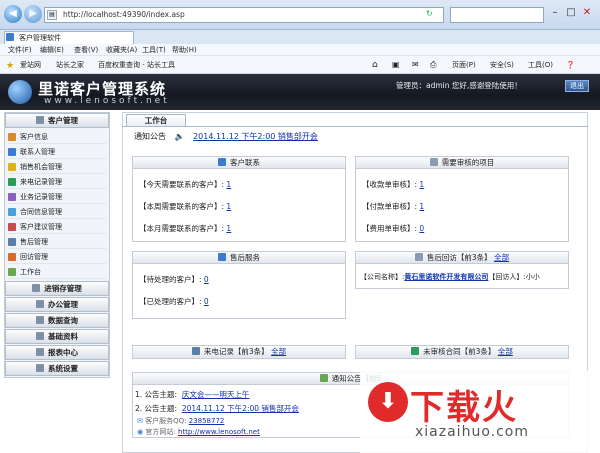  What do you see at coordinates (12, 227) in the screenshot?
I see `comment-icon` at bounding box center [12, 227].